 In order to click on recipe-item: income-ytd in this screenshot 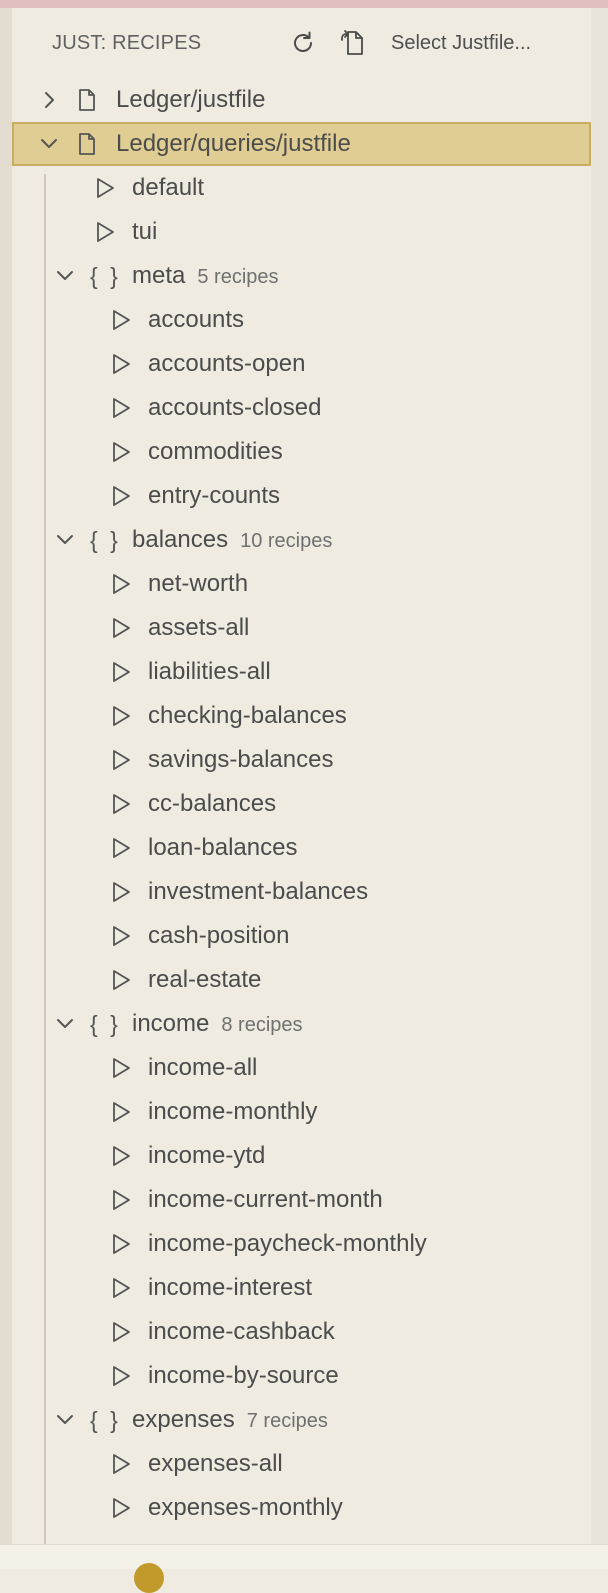, I will do `click(301, 1156)`.